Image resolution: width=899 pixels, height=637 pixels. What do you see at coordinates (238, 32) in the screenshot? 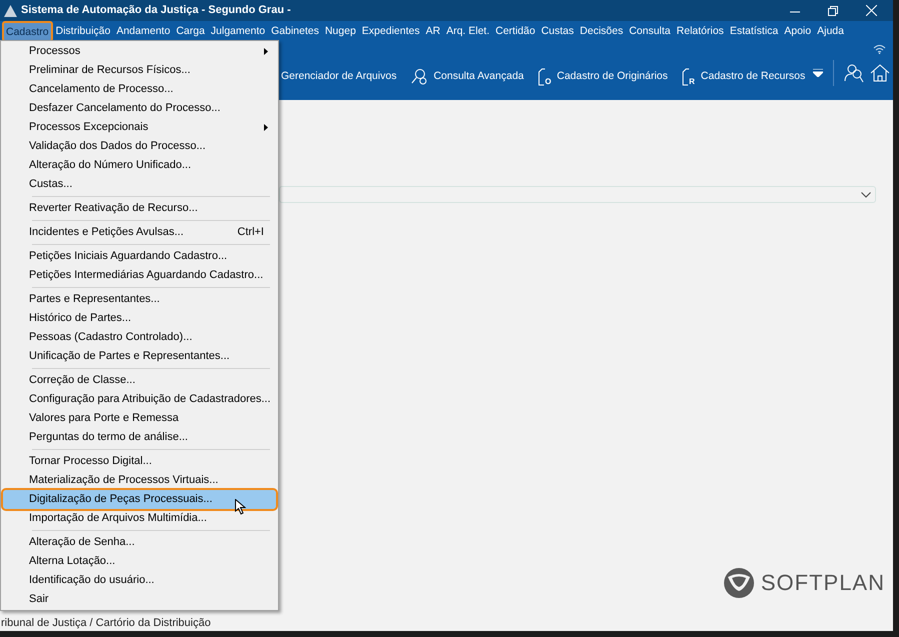
I see `menu-bar-item: Julgamento` at bounding box center [238, 32].